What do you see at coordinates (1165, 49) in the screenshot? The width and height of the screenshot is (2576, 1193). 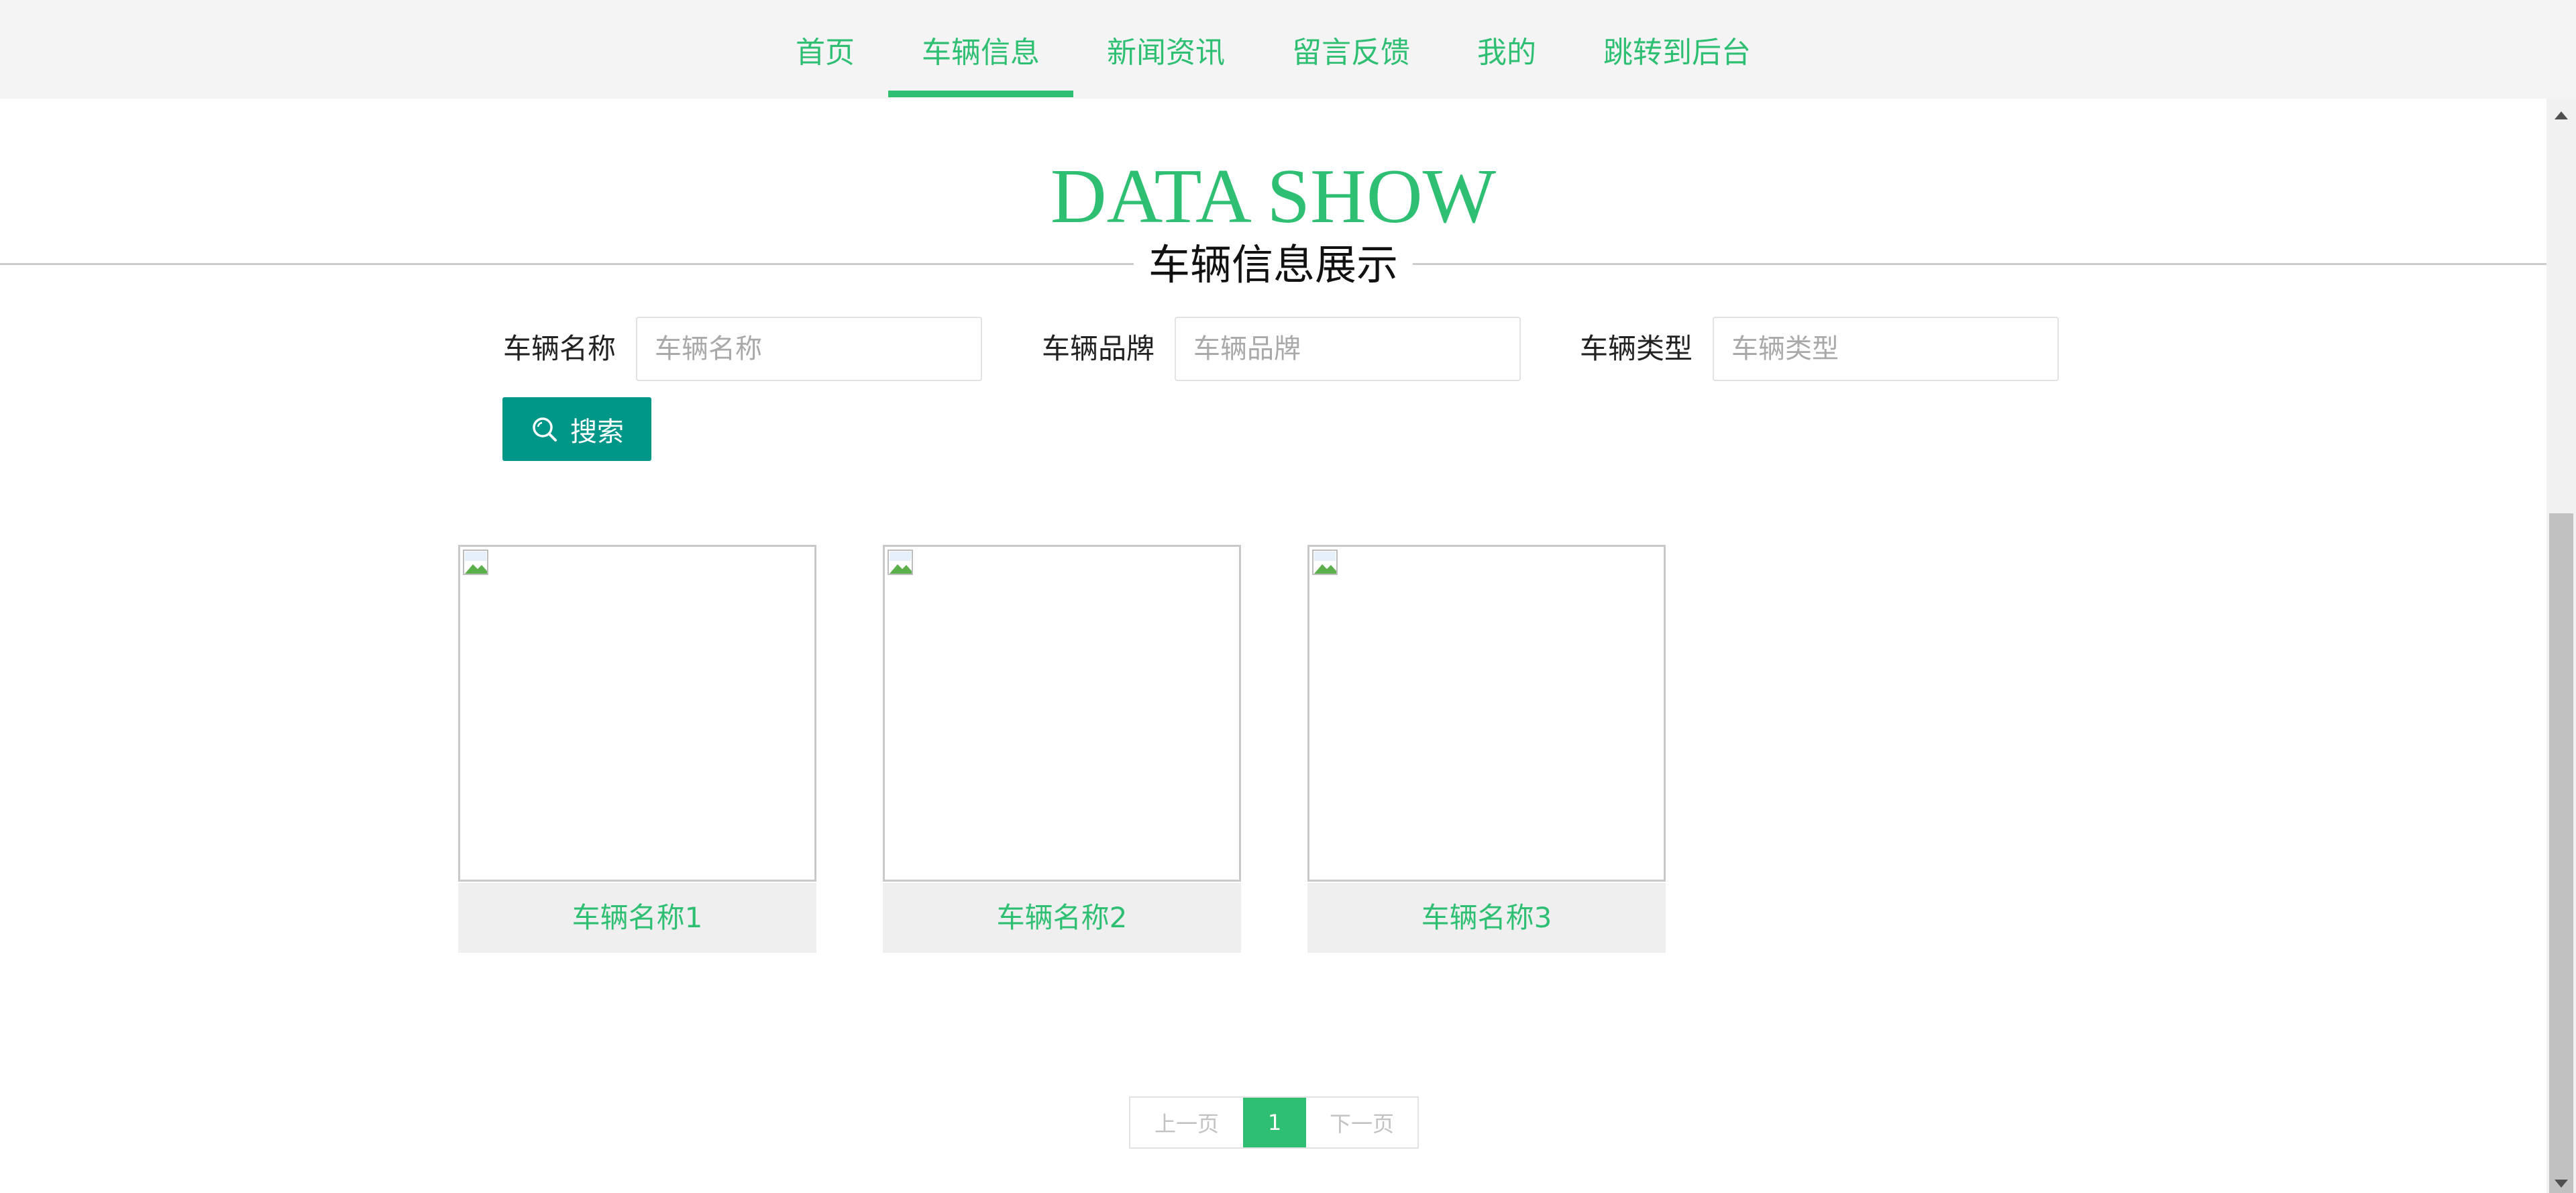 I see `nav-item-news: 新闻资讯` at bounding box center [1165, 49].